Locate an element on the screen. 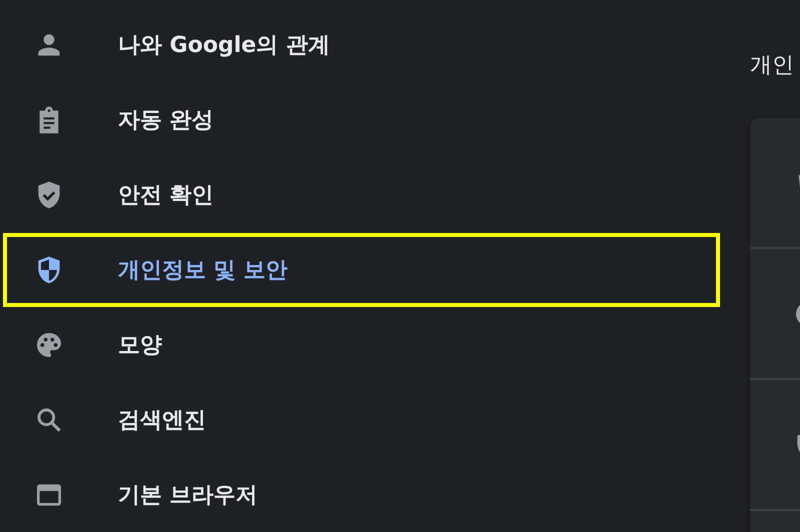 Image resolution: width=800 pixels, height=532 pixels. sidebar-item: 나와 Google의 관계 is located at coordinates (361, 45).